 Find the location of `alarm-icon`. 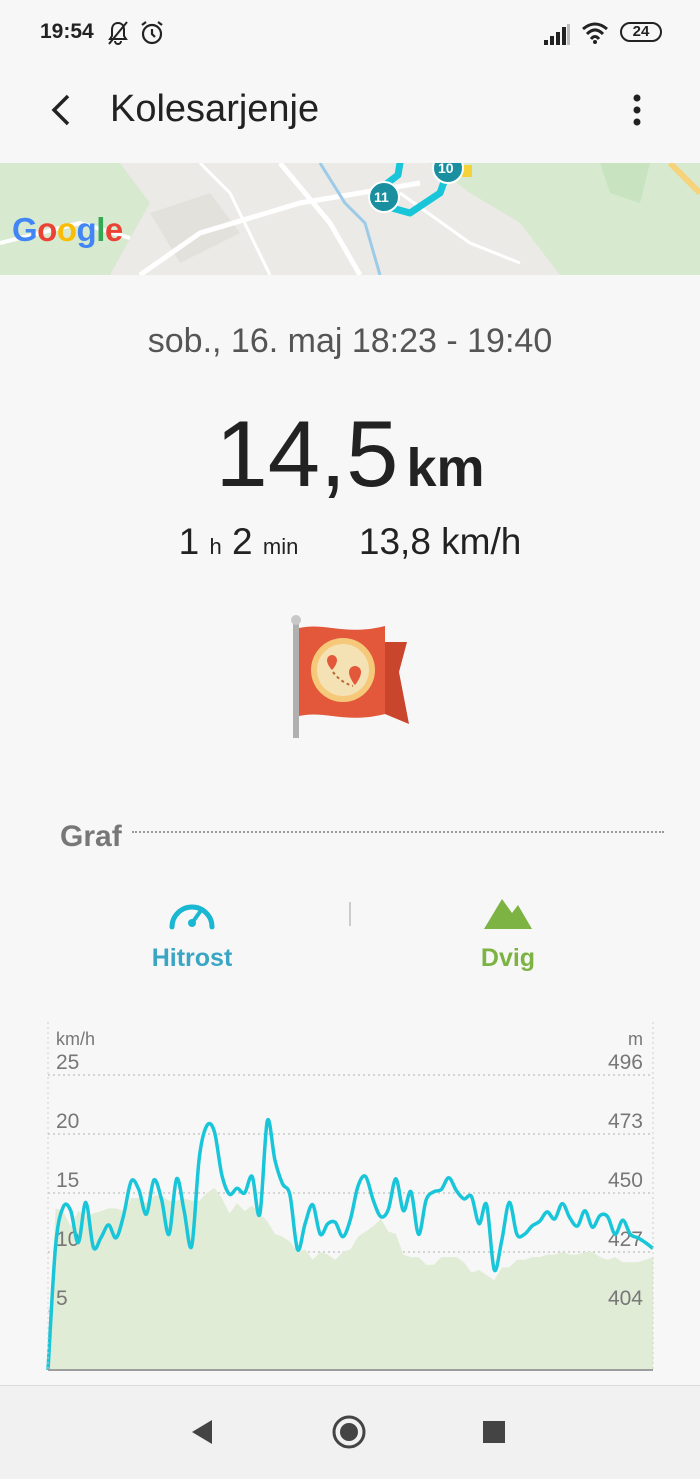

alarm-icon is located at coordinates (152, 35).